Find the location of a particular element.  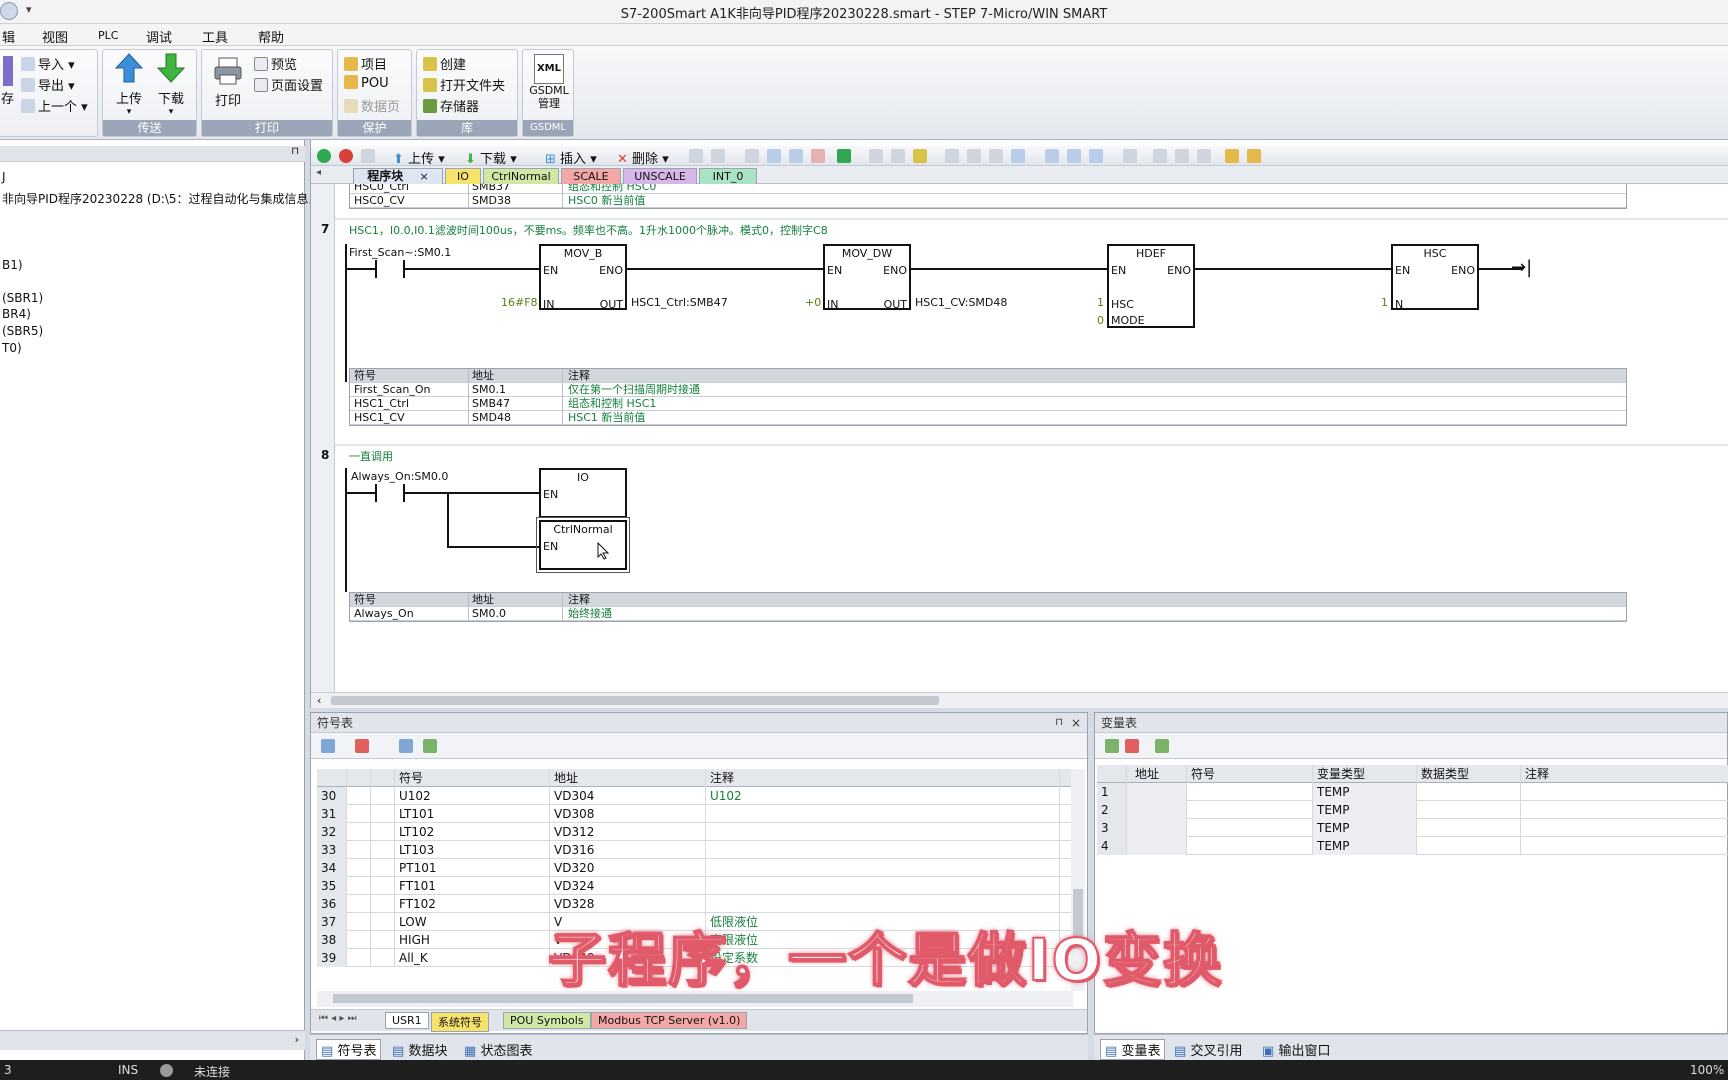

cell-symbol: U102 is located at coordinates (472, 796).